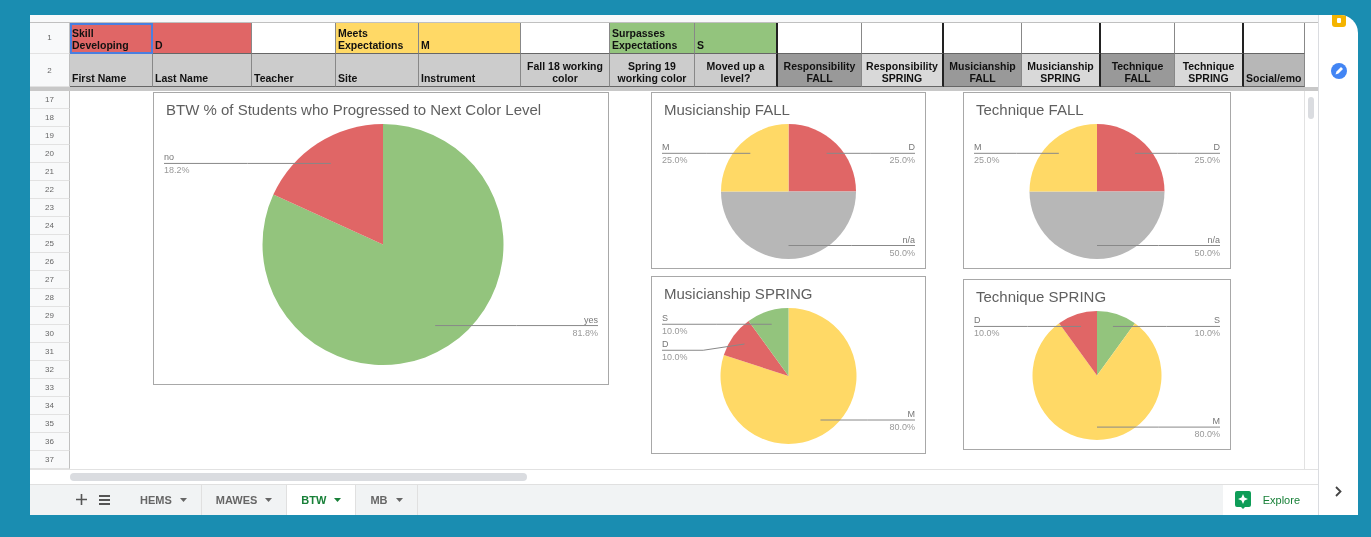 This screenshot has width=1371, height=537. Describe the element at coordinates (50, 208) in the screenshot. I see `row-number: 23` at that location.